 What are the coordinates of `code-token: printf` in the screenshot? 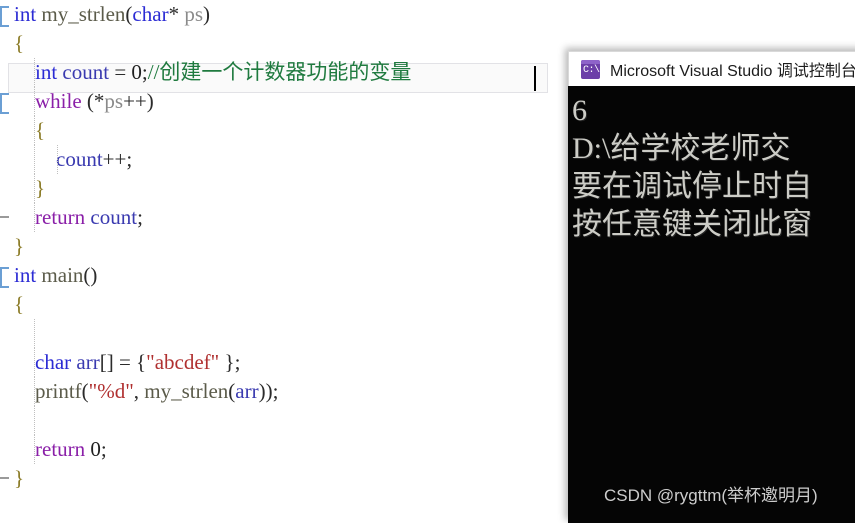 It's located at (58, 391).